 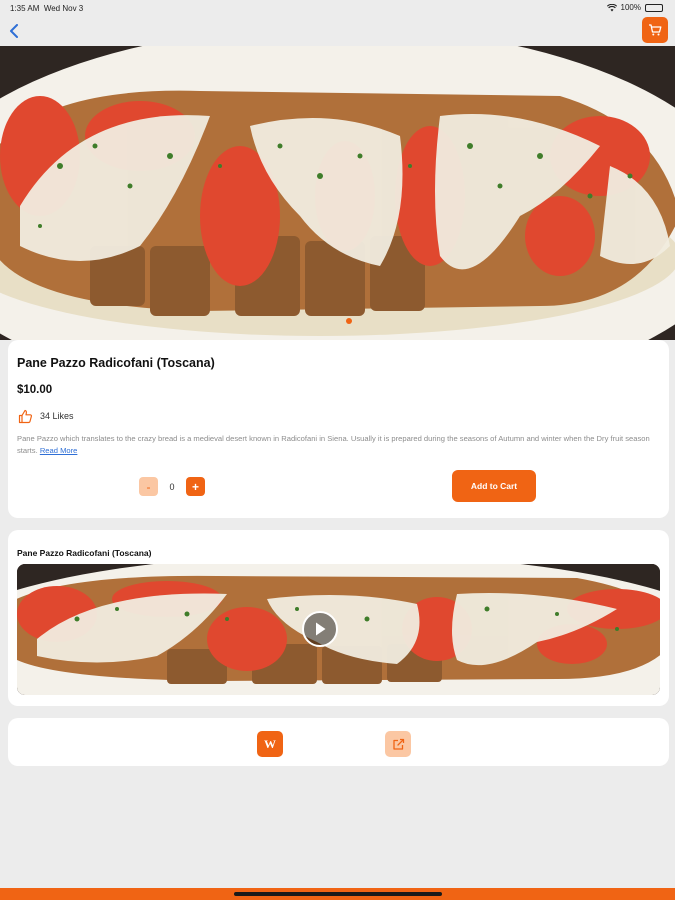 I want to click on nav-bar, so click(x=337, y=31).